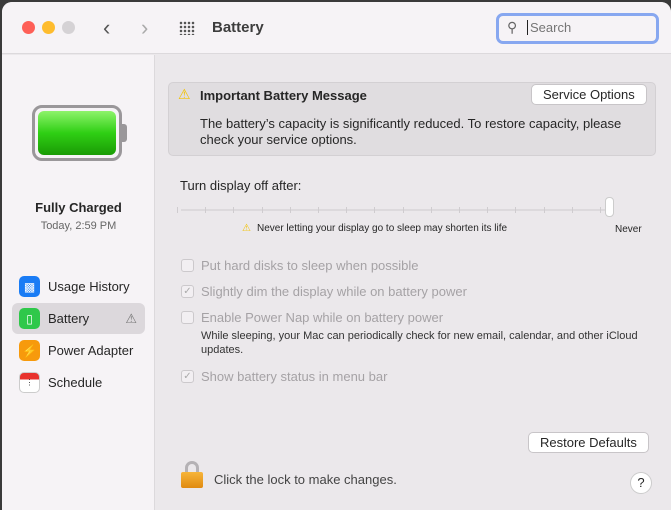  What do you see at coordinates (28, 27) in the screenshot?
I see `close-button` at bounding box center [28, 27].